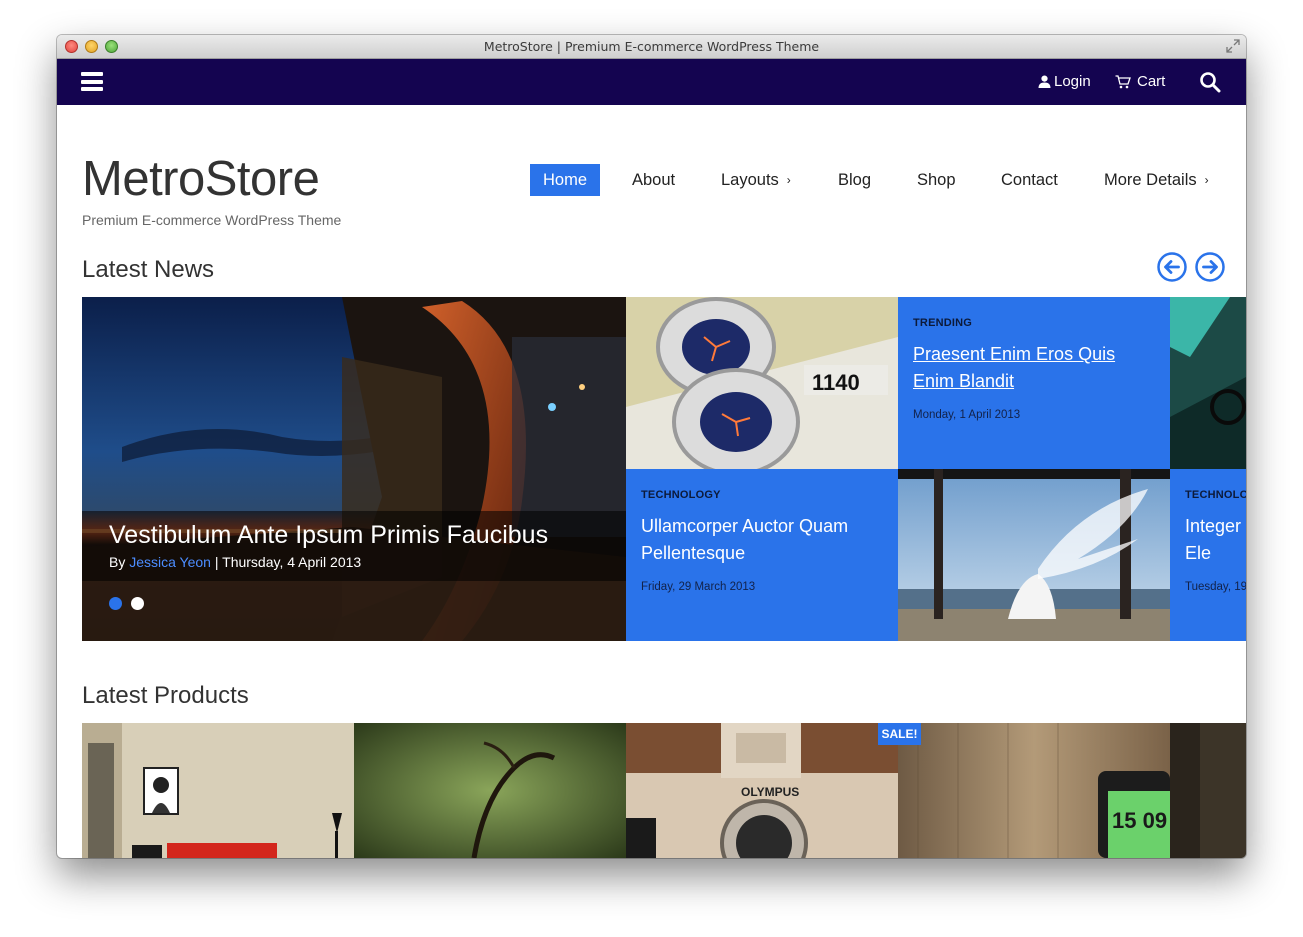 The image size is (1303, 937). Describe the element at coordinates (756, 180) in the screenshot. I see `nav-layouts: Layouts ›` at that location.